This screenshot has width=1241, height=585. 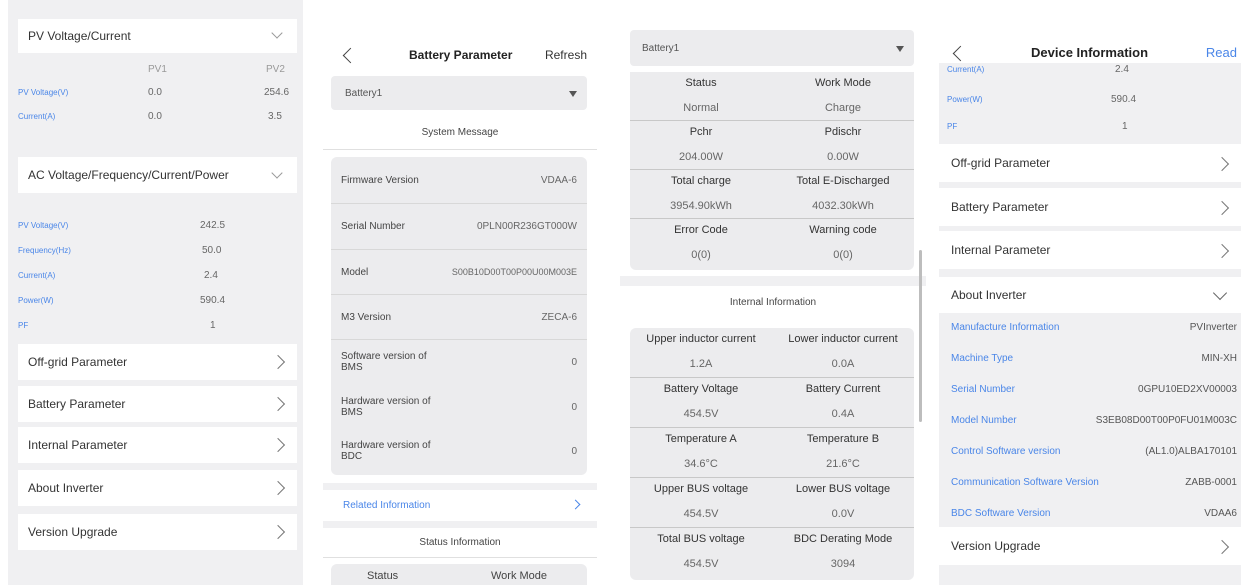 I want to click on info-label: Hardware version of BDC, so click(x=386, y=451).